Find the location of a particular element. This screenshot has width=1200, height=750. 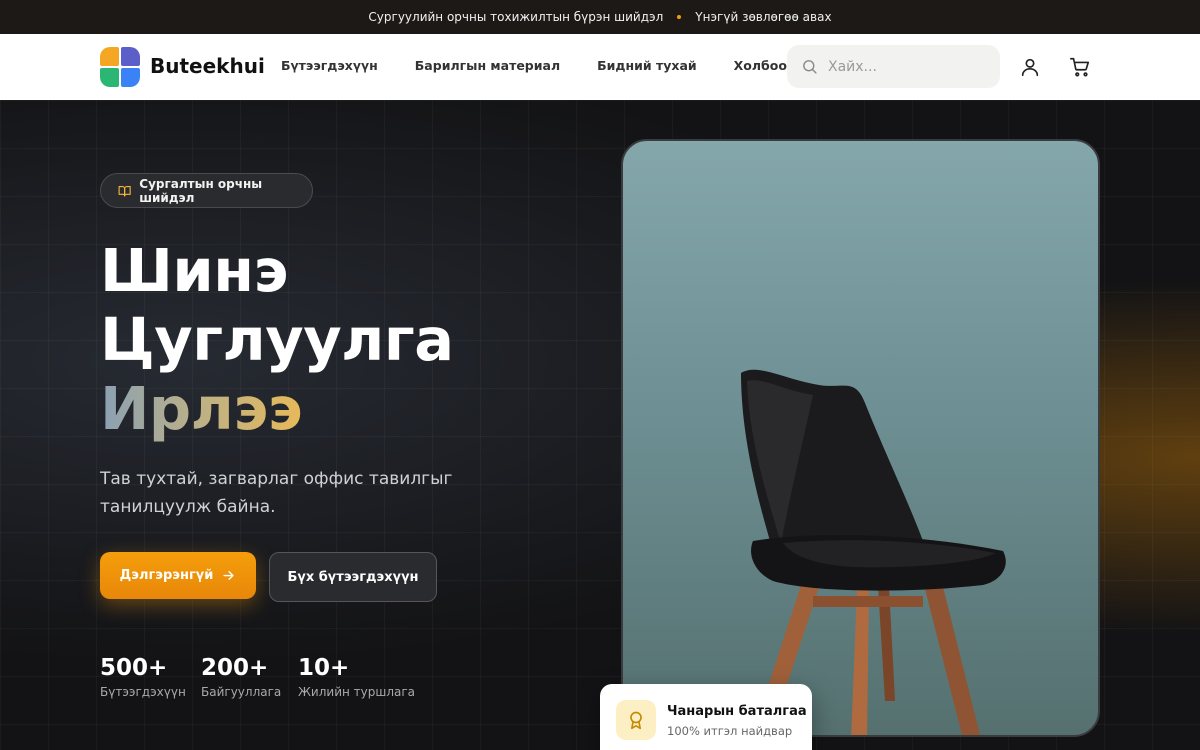

search-box is located at coordinates (893, 66).